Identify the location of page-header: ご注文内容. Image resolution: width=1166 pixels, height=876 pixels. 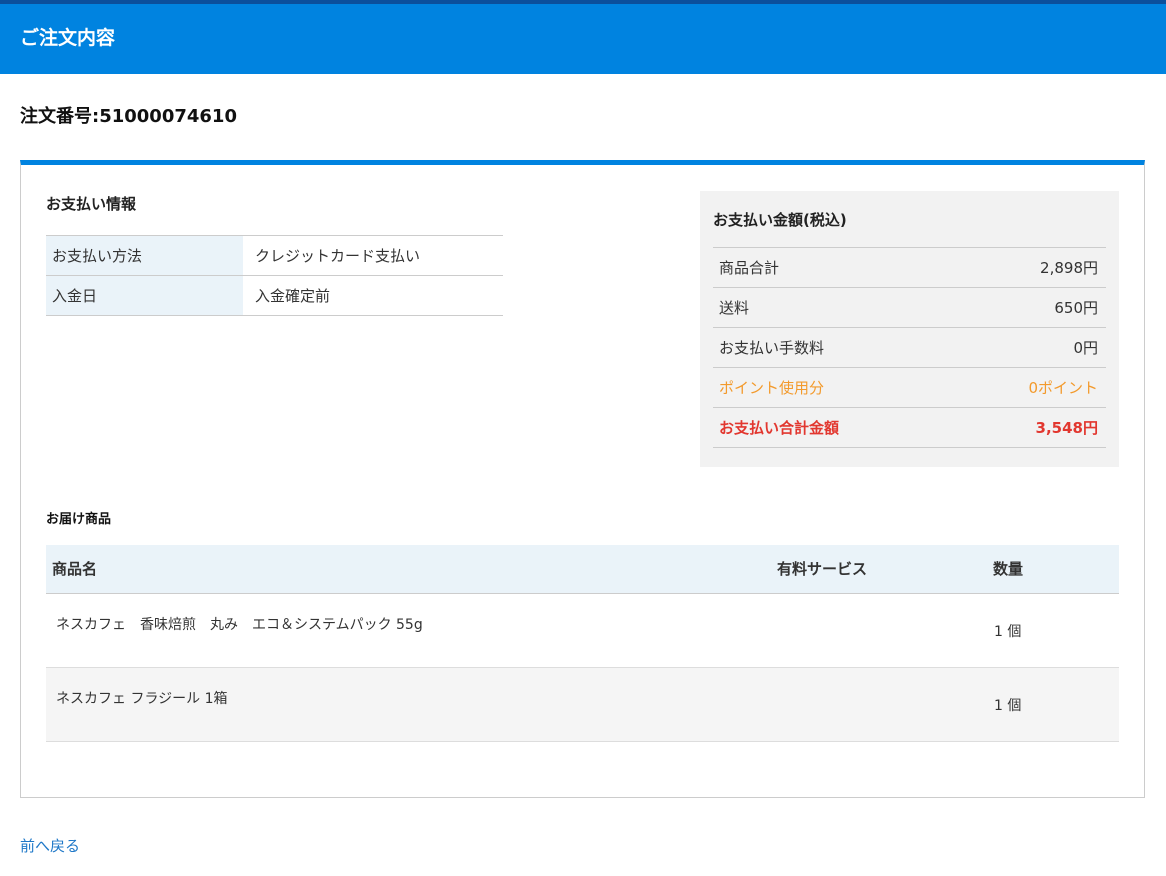
(583, 37).